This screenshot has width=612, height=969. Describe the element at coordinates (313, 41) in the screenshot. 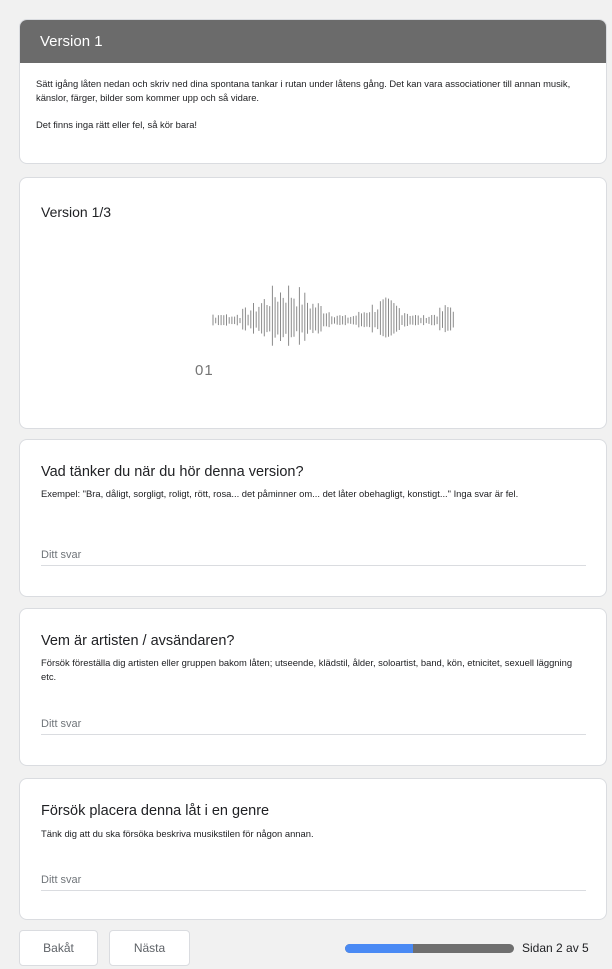

I see `section-title: Version 1` at that location.